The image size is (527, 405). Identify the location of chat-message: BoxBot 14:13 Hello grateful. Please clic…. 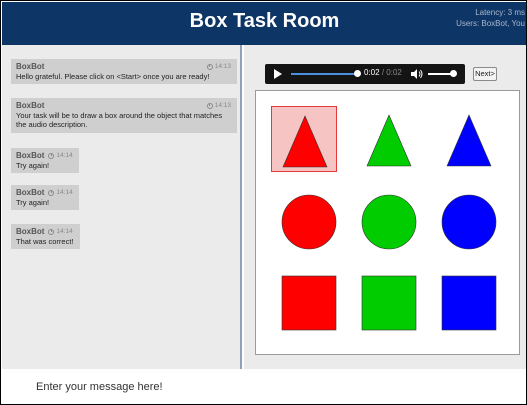
(124, 71).